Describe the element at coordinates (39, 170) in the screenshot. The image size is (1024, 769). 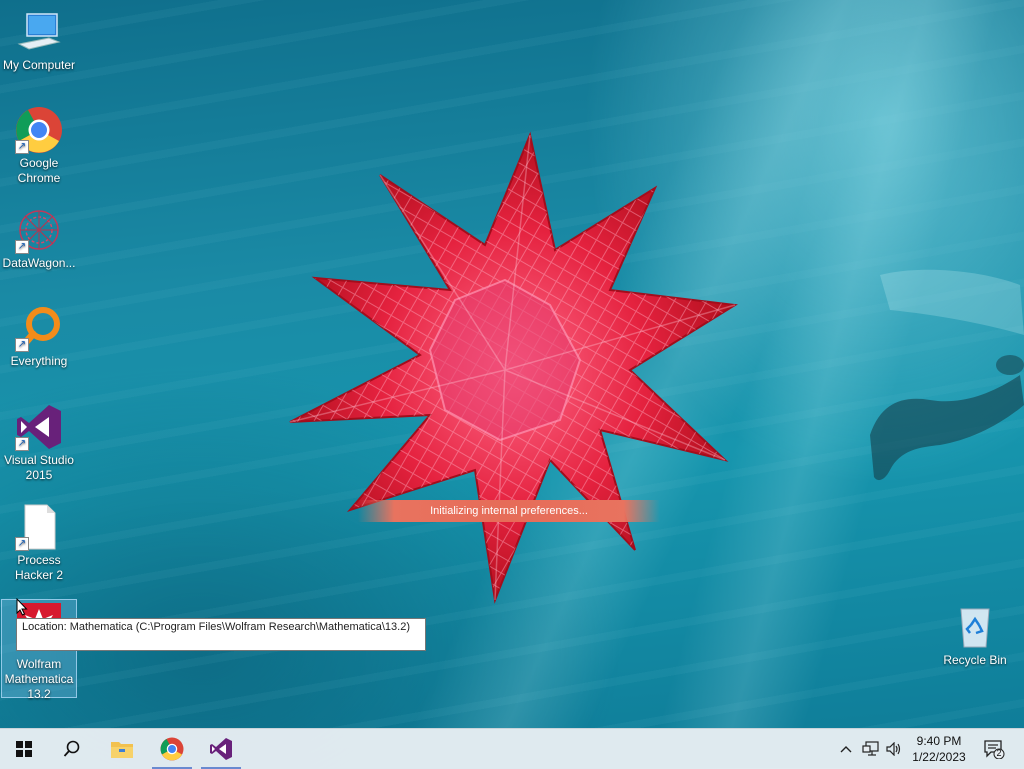
I see `desktop-icon-label: Google Chrome` at that location.